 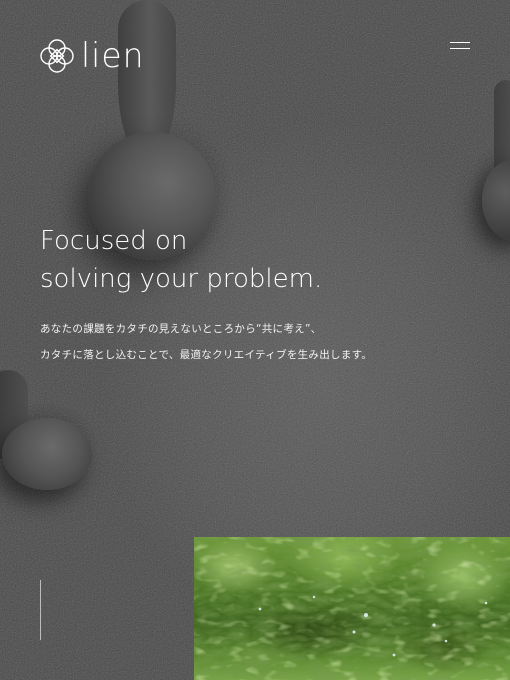 What do you see at coordinates (114, 241) in the screenshot?
I see `headline-line: Focused on` at bounding box center [114, 241].